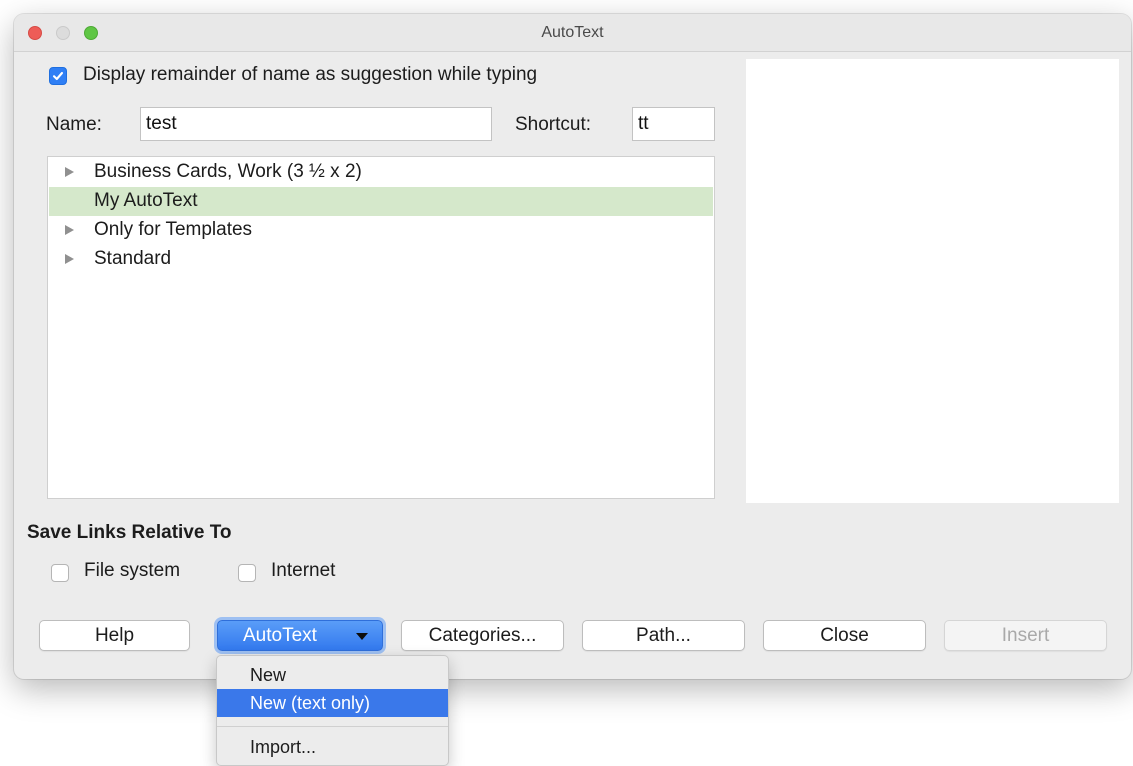 The image size is (1133, 766). I want to click on autotext-button-label: AutoText, so click(280, 635).